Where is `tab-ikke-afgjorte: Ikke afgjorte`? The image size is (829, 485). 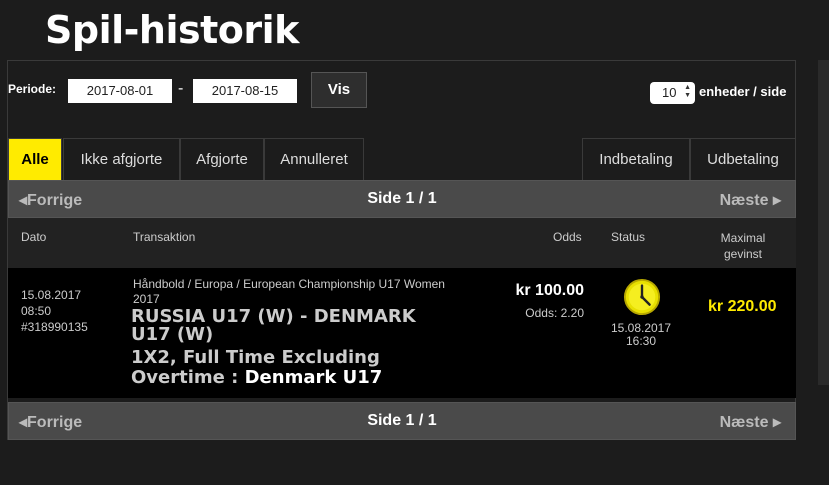
tab-ikke-afgjorte: Ikke afgjorte is located at coordinates (121, 159).